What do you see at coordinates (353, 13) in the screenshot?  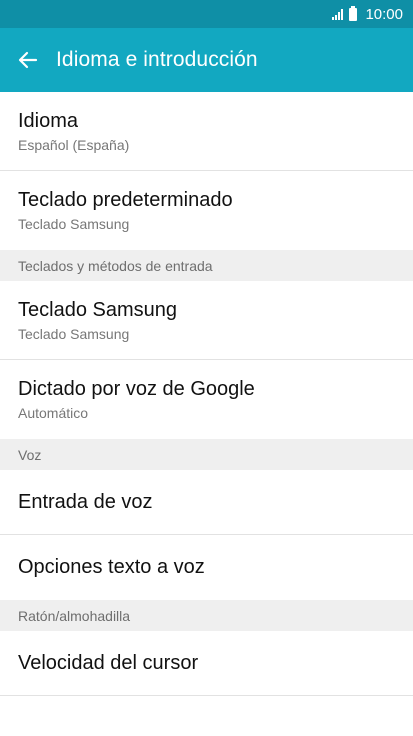 I see `battery-icon` at bounding box center [353, 13].